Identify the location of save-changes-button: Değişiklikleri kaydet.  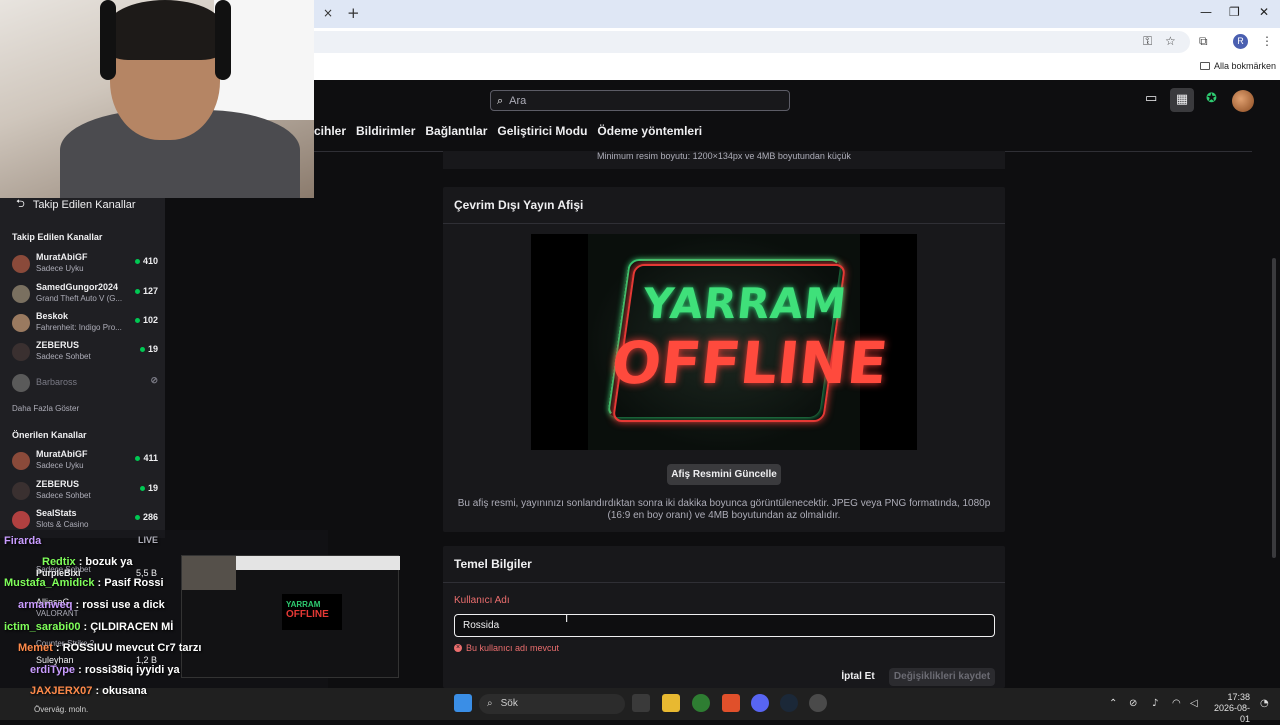
(942, 677).